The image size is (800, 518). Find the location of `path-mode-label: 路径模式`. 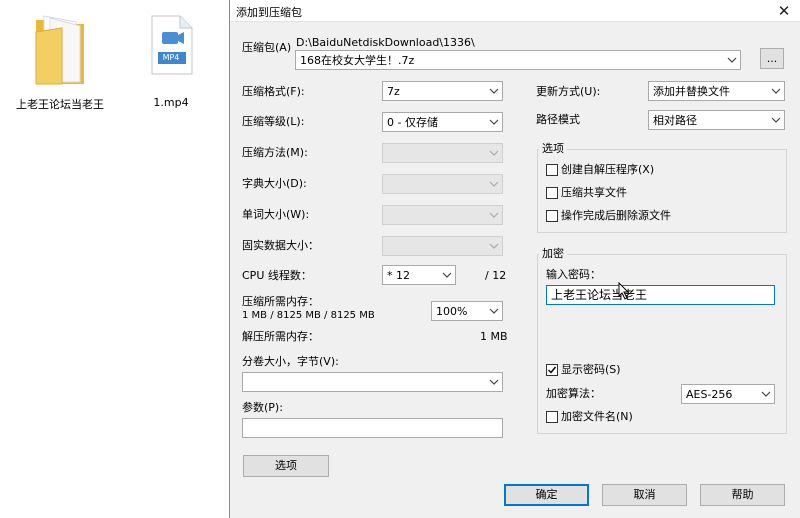

path-mode-label: 路径模式 is located at coordinates (558, 119).